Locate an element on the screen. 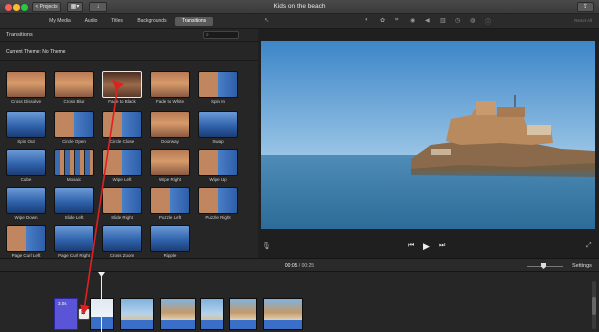 This screenshot has height=332, width=599. info-icon: ⓘ is located at coordinates (488, 21).